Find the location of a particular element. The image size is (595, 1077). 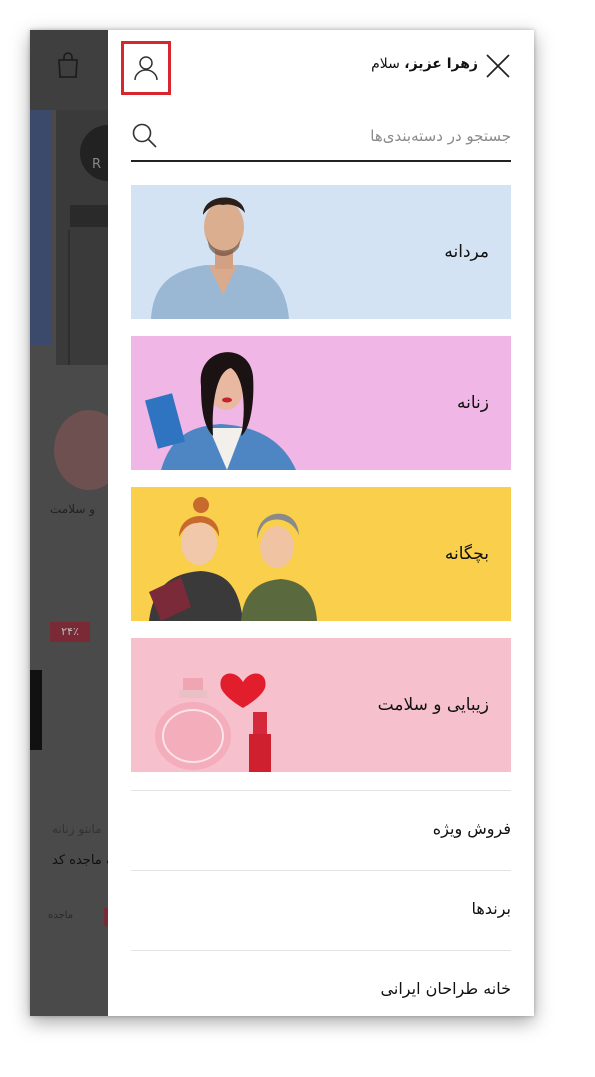

category-card-women: زنانه is located at coordinates (321, 403).